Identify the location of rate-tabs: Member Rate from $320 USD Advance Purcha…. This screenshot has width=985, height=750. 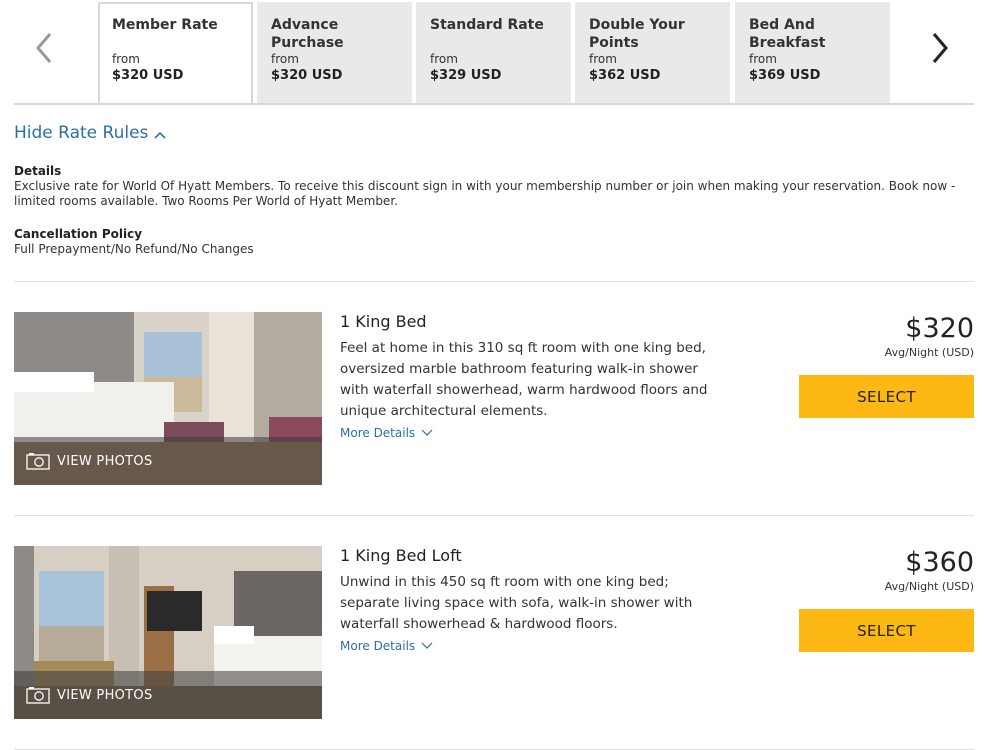
(492, 52).